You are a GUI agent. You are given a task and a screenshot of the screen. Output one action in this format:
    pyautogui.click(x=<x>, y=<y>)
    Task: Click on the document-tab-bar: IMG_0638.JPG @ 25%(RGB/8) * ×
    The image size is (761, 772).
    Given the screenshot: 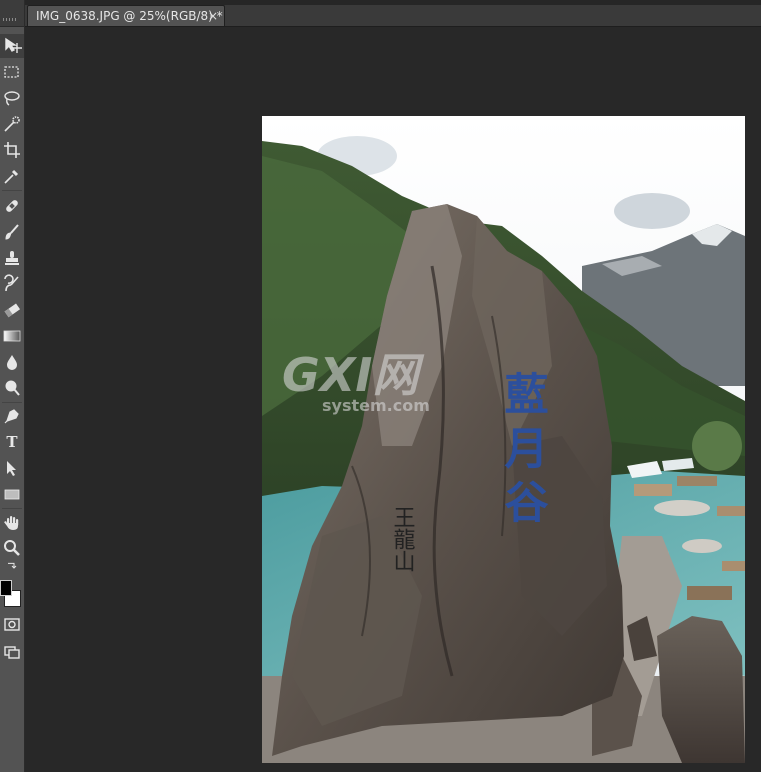 What is the action you would take?
    pyautogui.click(x=393, y=13)
    